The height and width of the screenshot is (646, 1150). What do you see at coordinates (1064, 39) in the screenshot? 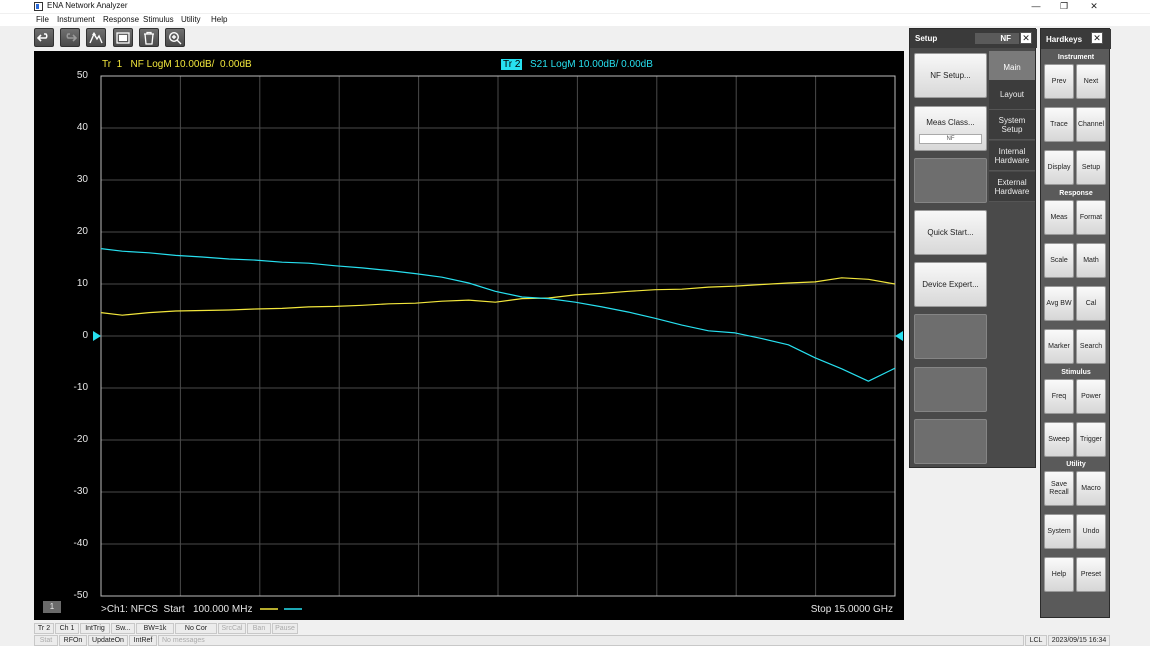
I see `hardkeys-title: Hardkeys` at bounding box center [1064, 39].